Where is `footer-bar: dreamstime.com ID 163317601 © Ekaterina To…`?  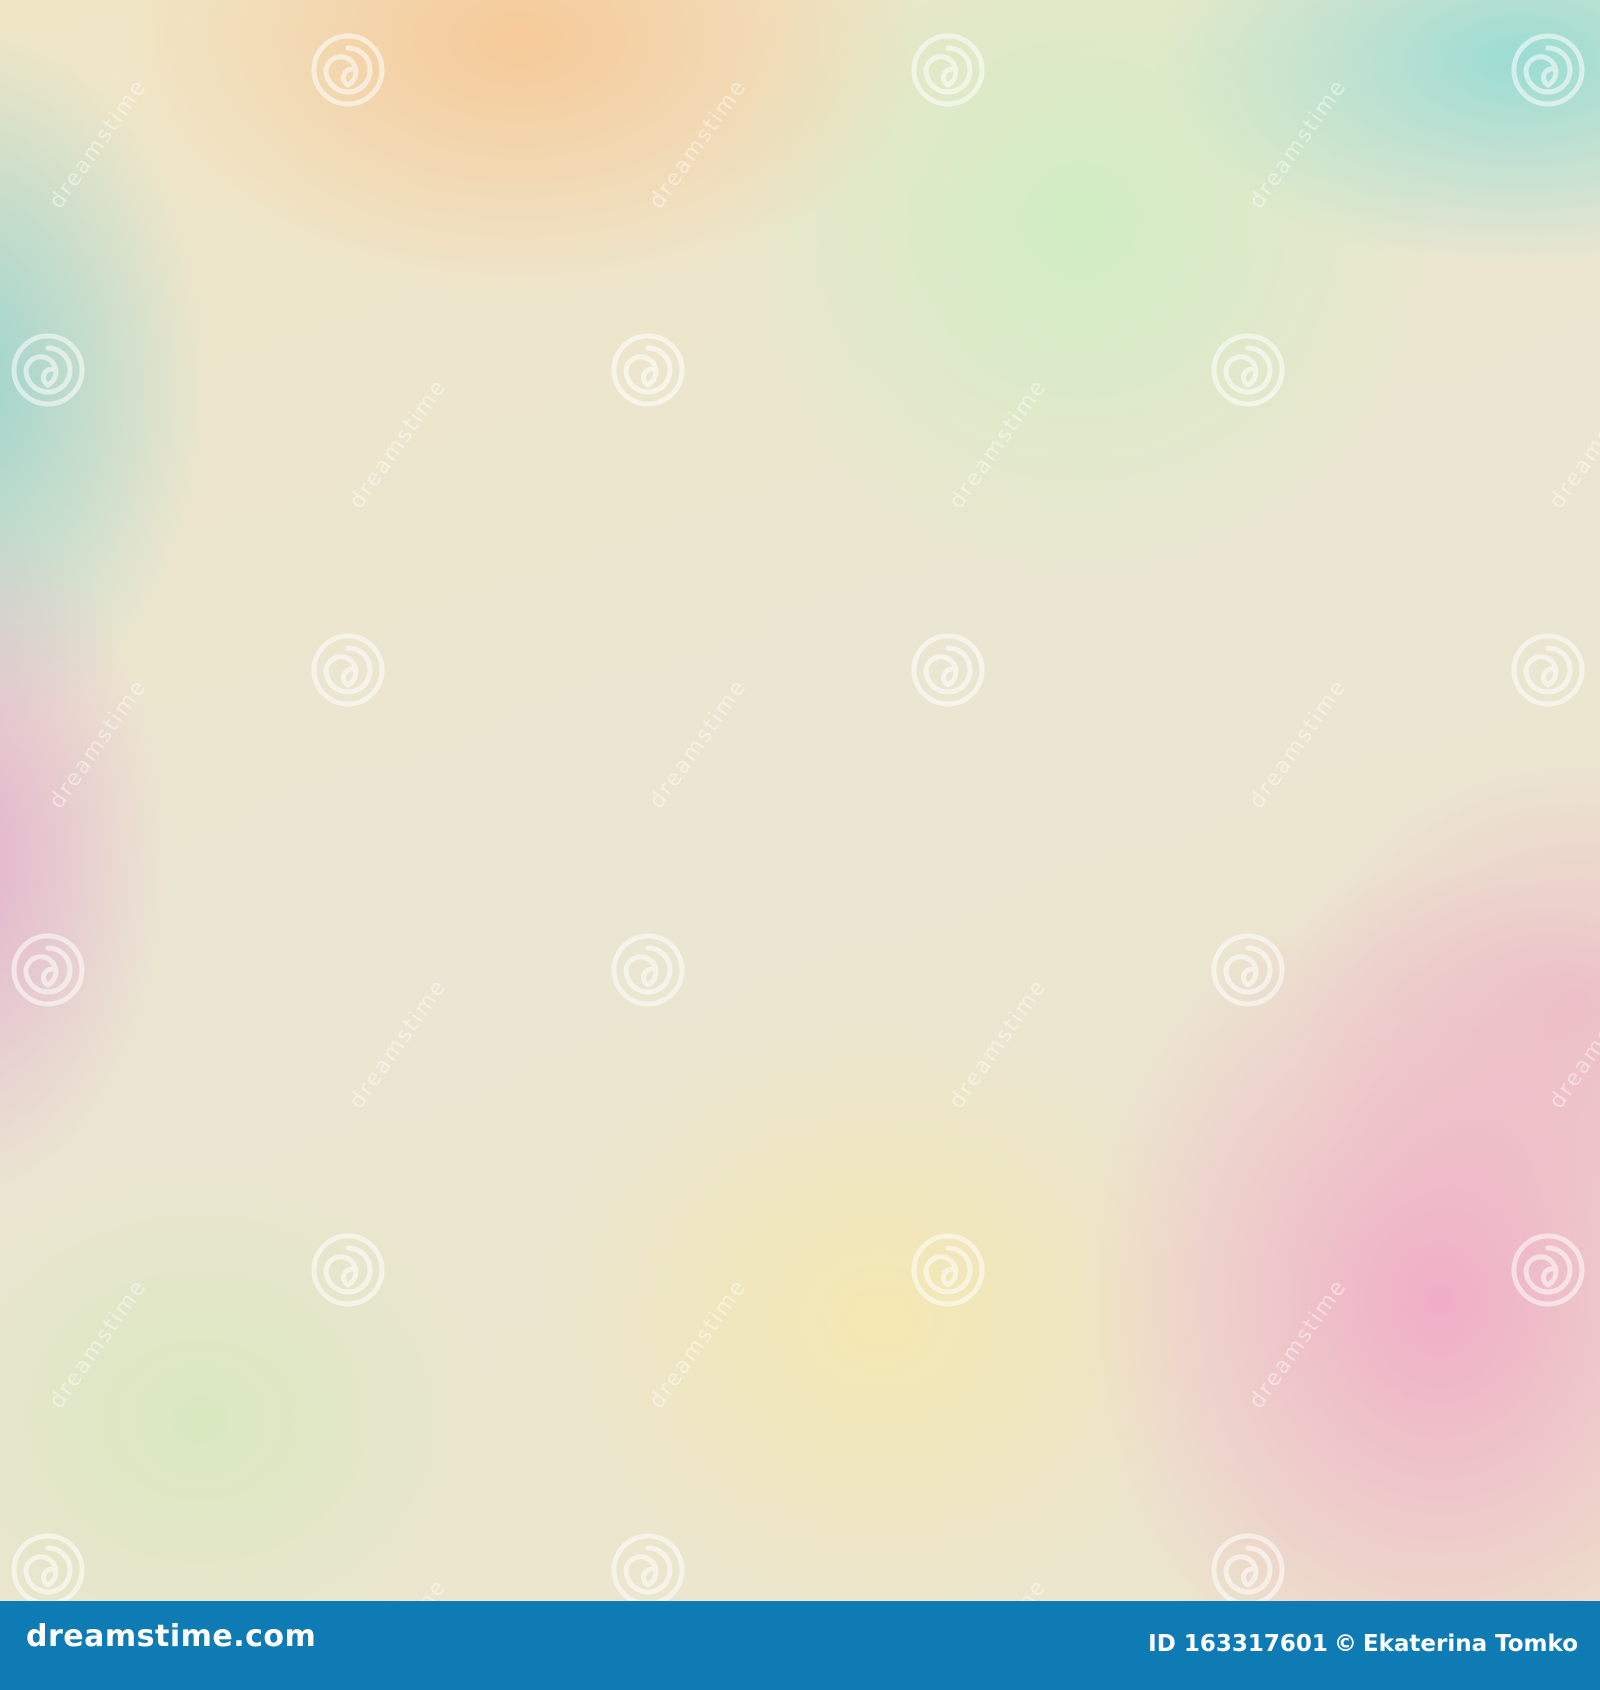 footer-bar: dreamstime.com ID 163317601 © Ekaterina To… is located at coordinates (800, 1645).